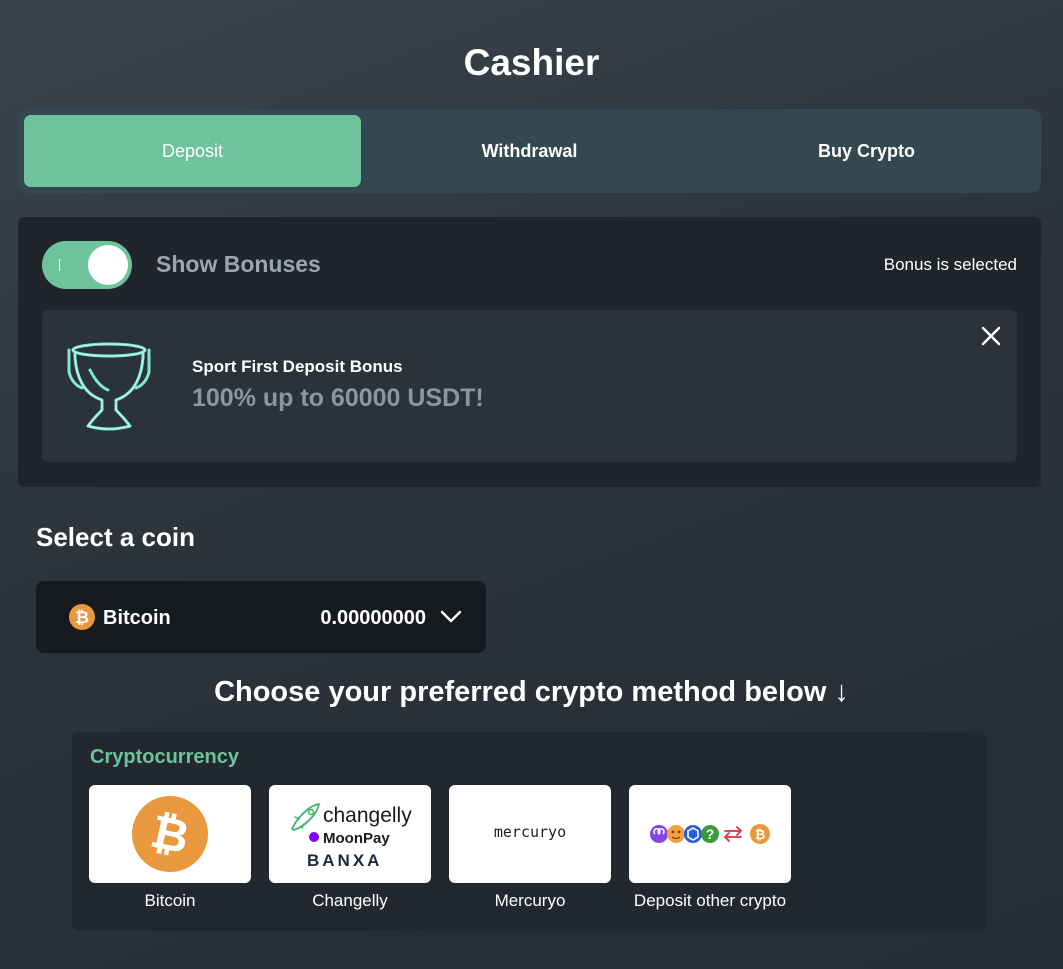 This screenshot has width=1063, height=969. Describe the element at coordinates (367, 815) in the screenshot. I see `changelly-logo-text: changelly` at that location.